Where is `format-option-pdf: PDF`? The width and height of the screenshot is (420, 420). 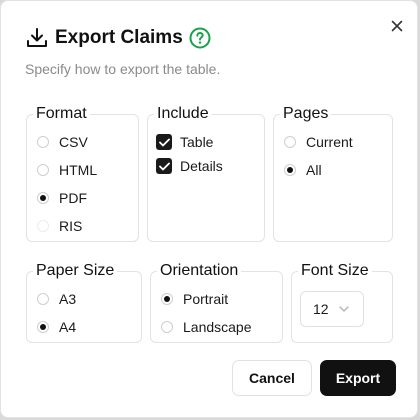 format-option-pdf: PDF is located at coordinates (62, 198).